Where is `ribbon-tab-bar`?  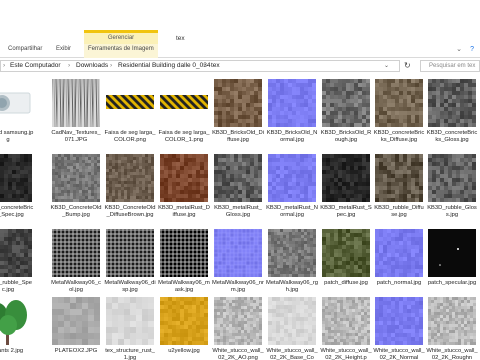
ribbon-tab-bar is located at coordinates (240, 51).